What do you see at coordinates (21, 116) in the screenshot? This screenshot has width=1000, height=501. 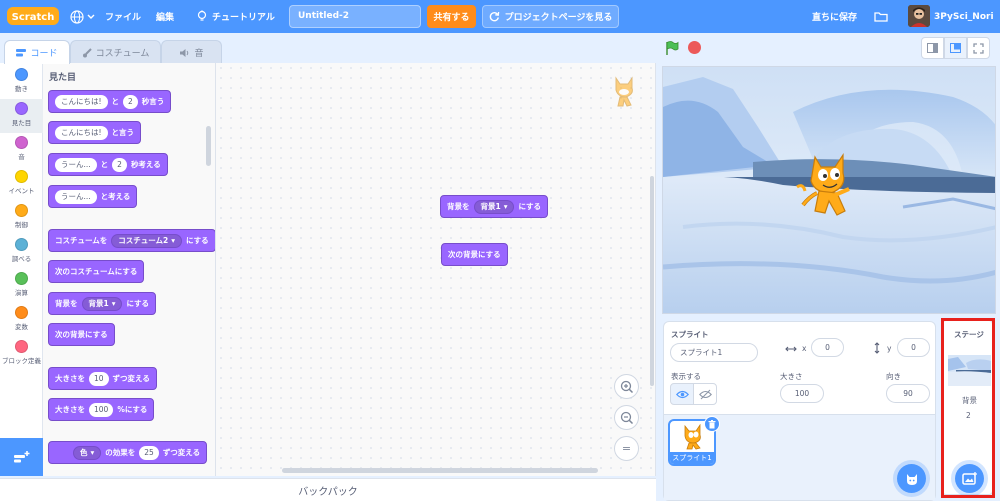 I see `category-looks: 見た目` at bounding box center [21, 116].